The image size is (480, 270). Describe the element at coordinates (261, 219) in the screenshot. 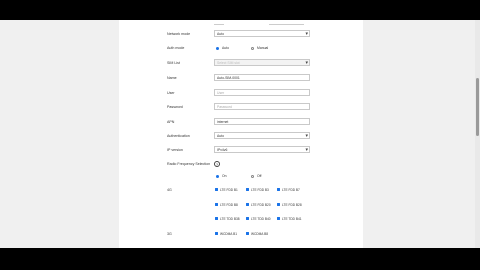

I see `band-label: LTE TDD B40` at that location.